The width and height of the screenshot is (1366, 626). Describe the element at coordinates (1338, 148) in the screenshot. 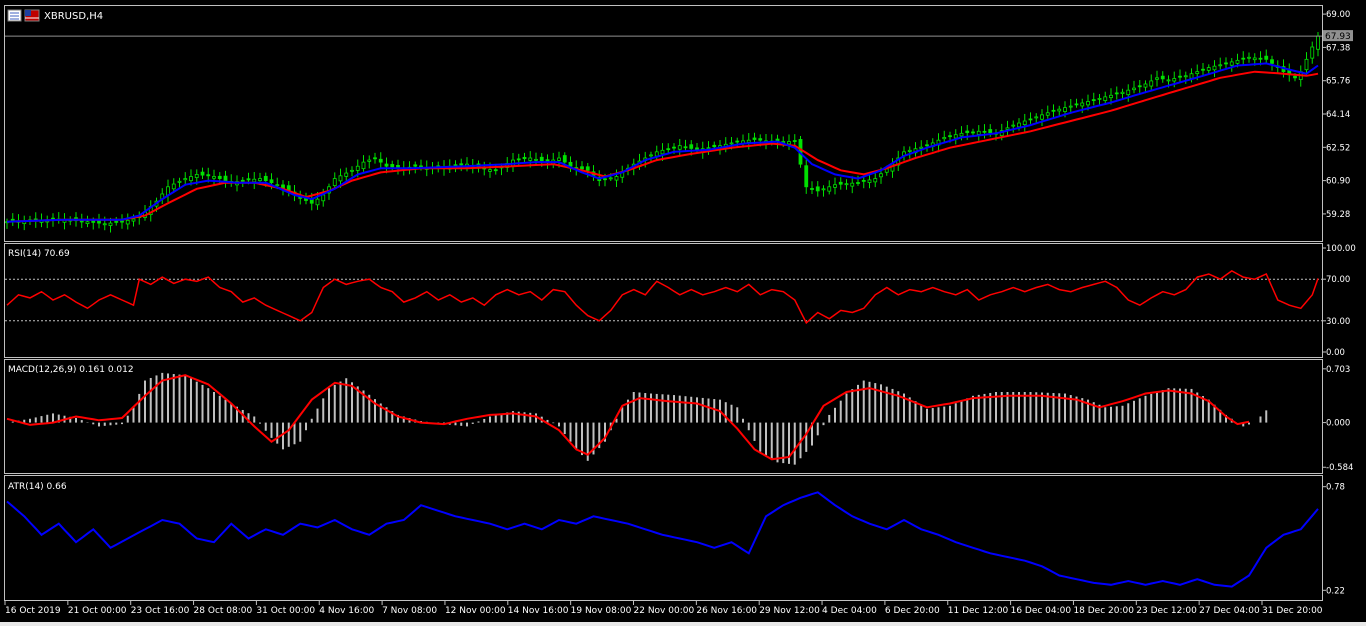

I see `y-tick-label: 62.52` at that location.